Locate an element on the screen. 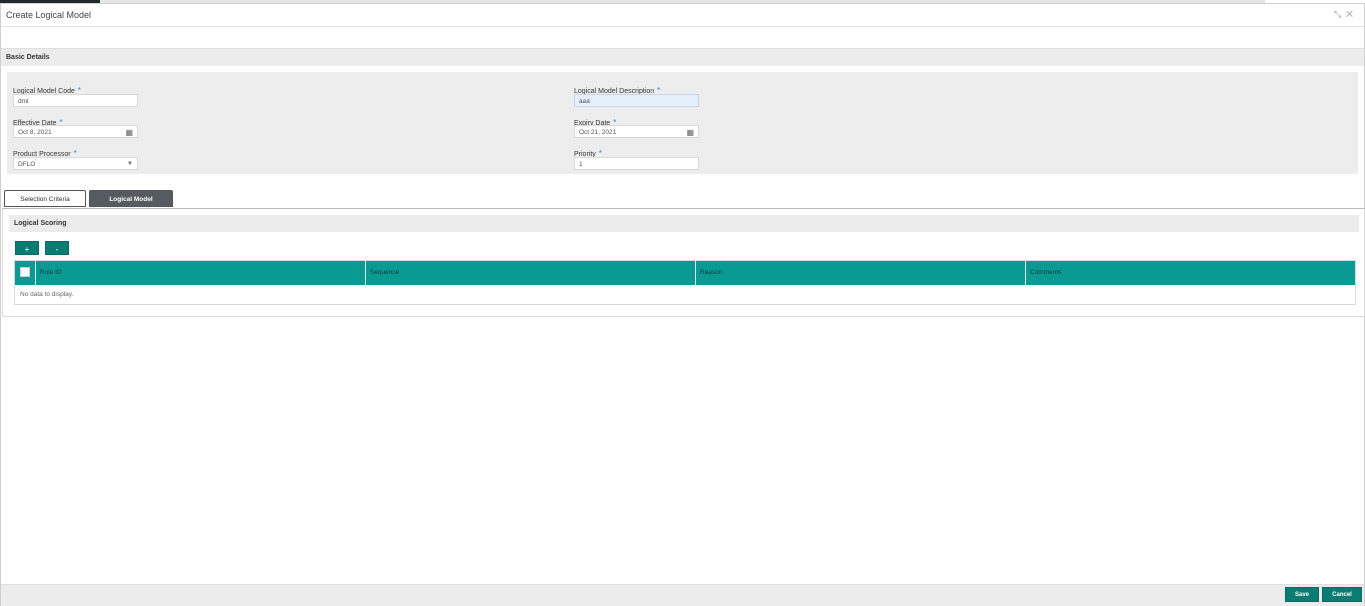 The height and width of the screenshot is (606, 1365). basic-details-title: Basic Details is located at coordinates (28, 57).